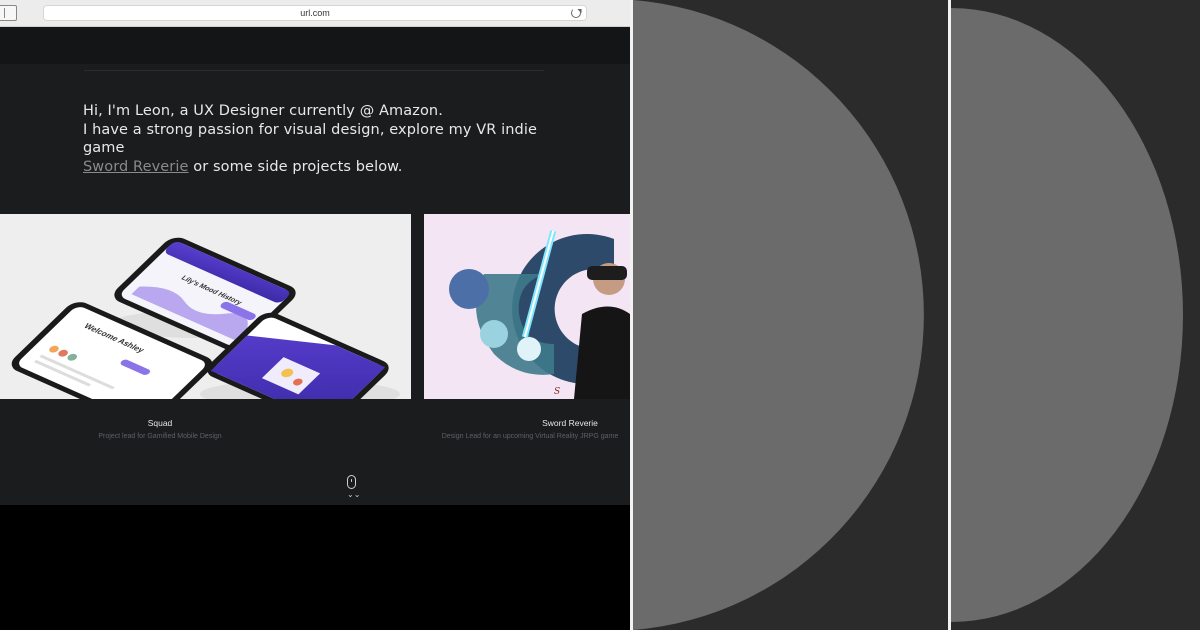  I want to click on browser-toolbar: url.com, so click(315, 13).